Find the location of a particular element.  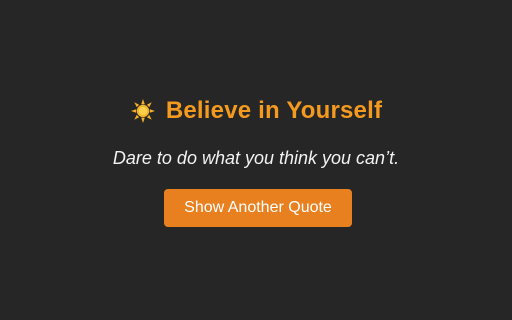

quote-text: Dare to do what you think you can’t. is located at coordinates (256, 158).